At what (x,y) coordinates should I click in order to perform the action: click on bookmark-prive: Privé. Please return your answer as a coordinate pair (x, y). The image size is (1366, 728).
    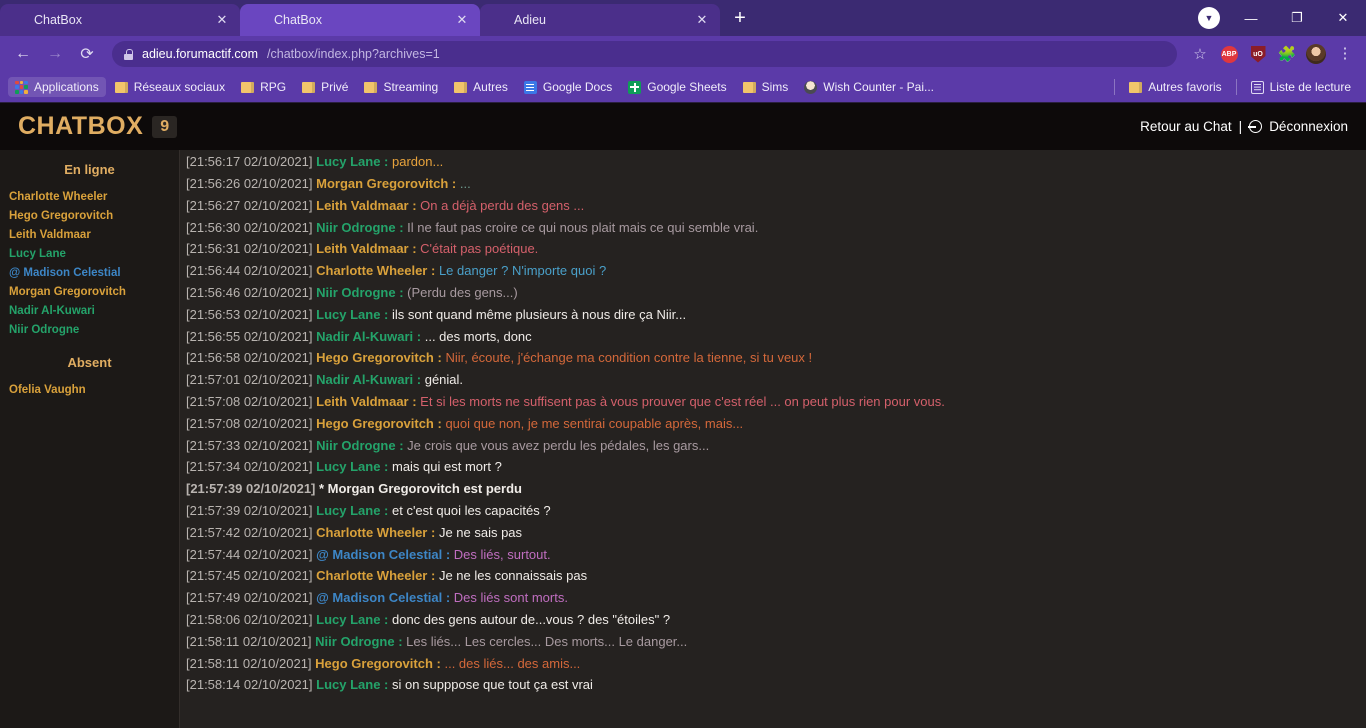
    Looking at the image, I should click on (325, 87).